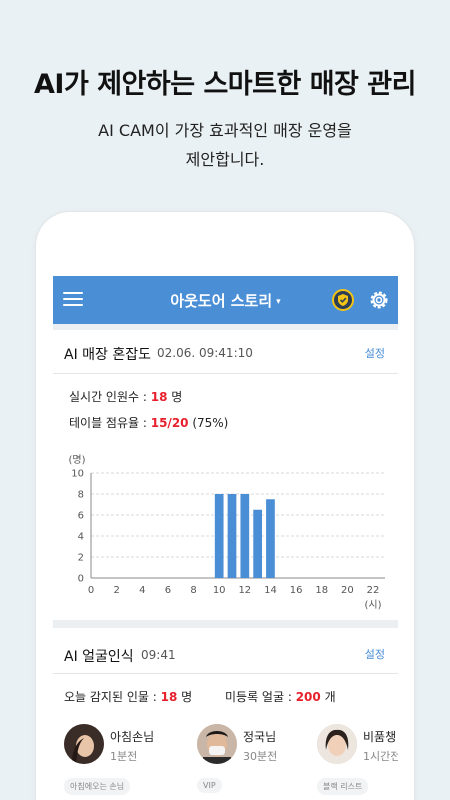 This screenshot has width=450, height=800. I want to click on table-occupancy: 테이블 점유율 : 15/20 (75%), so click(148, 422).